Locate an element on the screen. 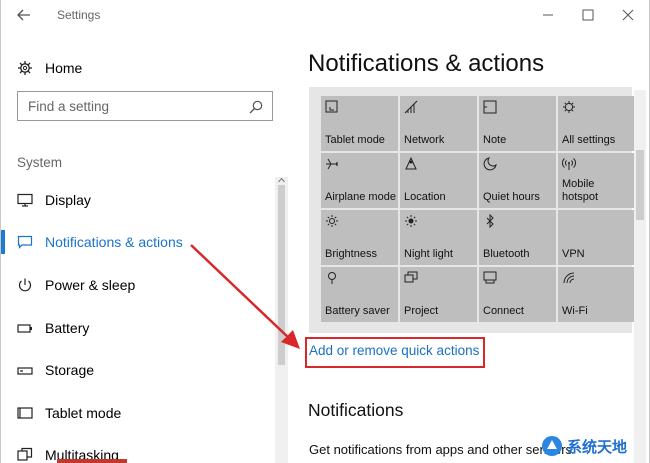 The height and width of the screenshot is (463, 650). watermark-text: 系统天地 is located at coordinates (597, 447).